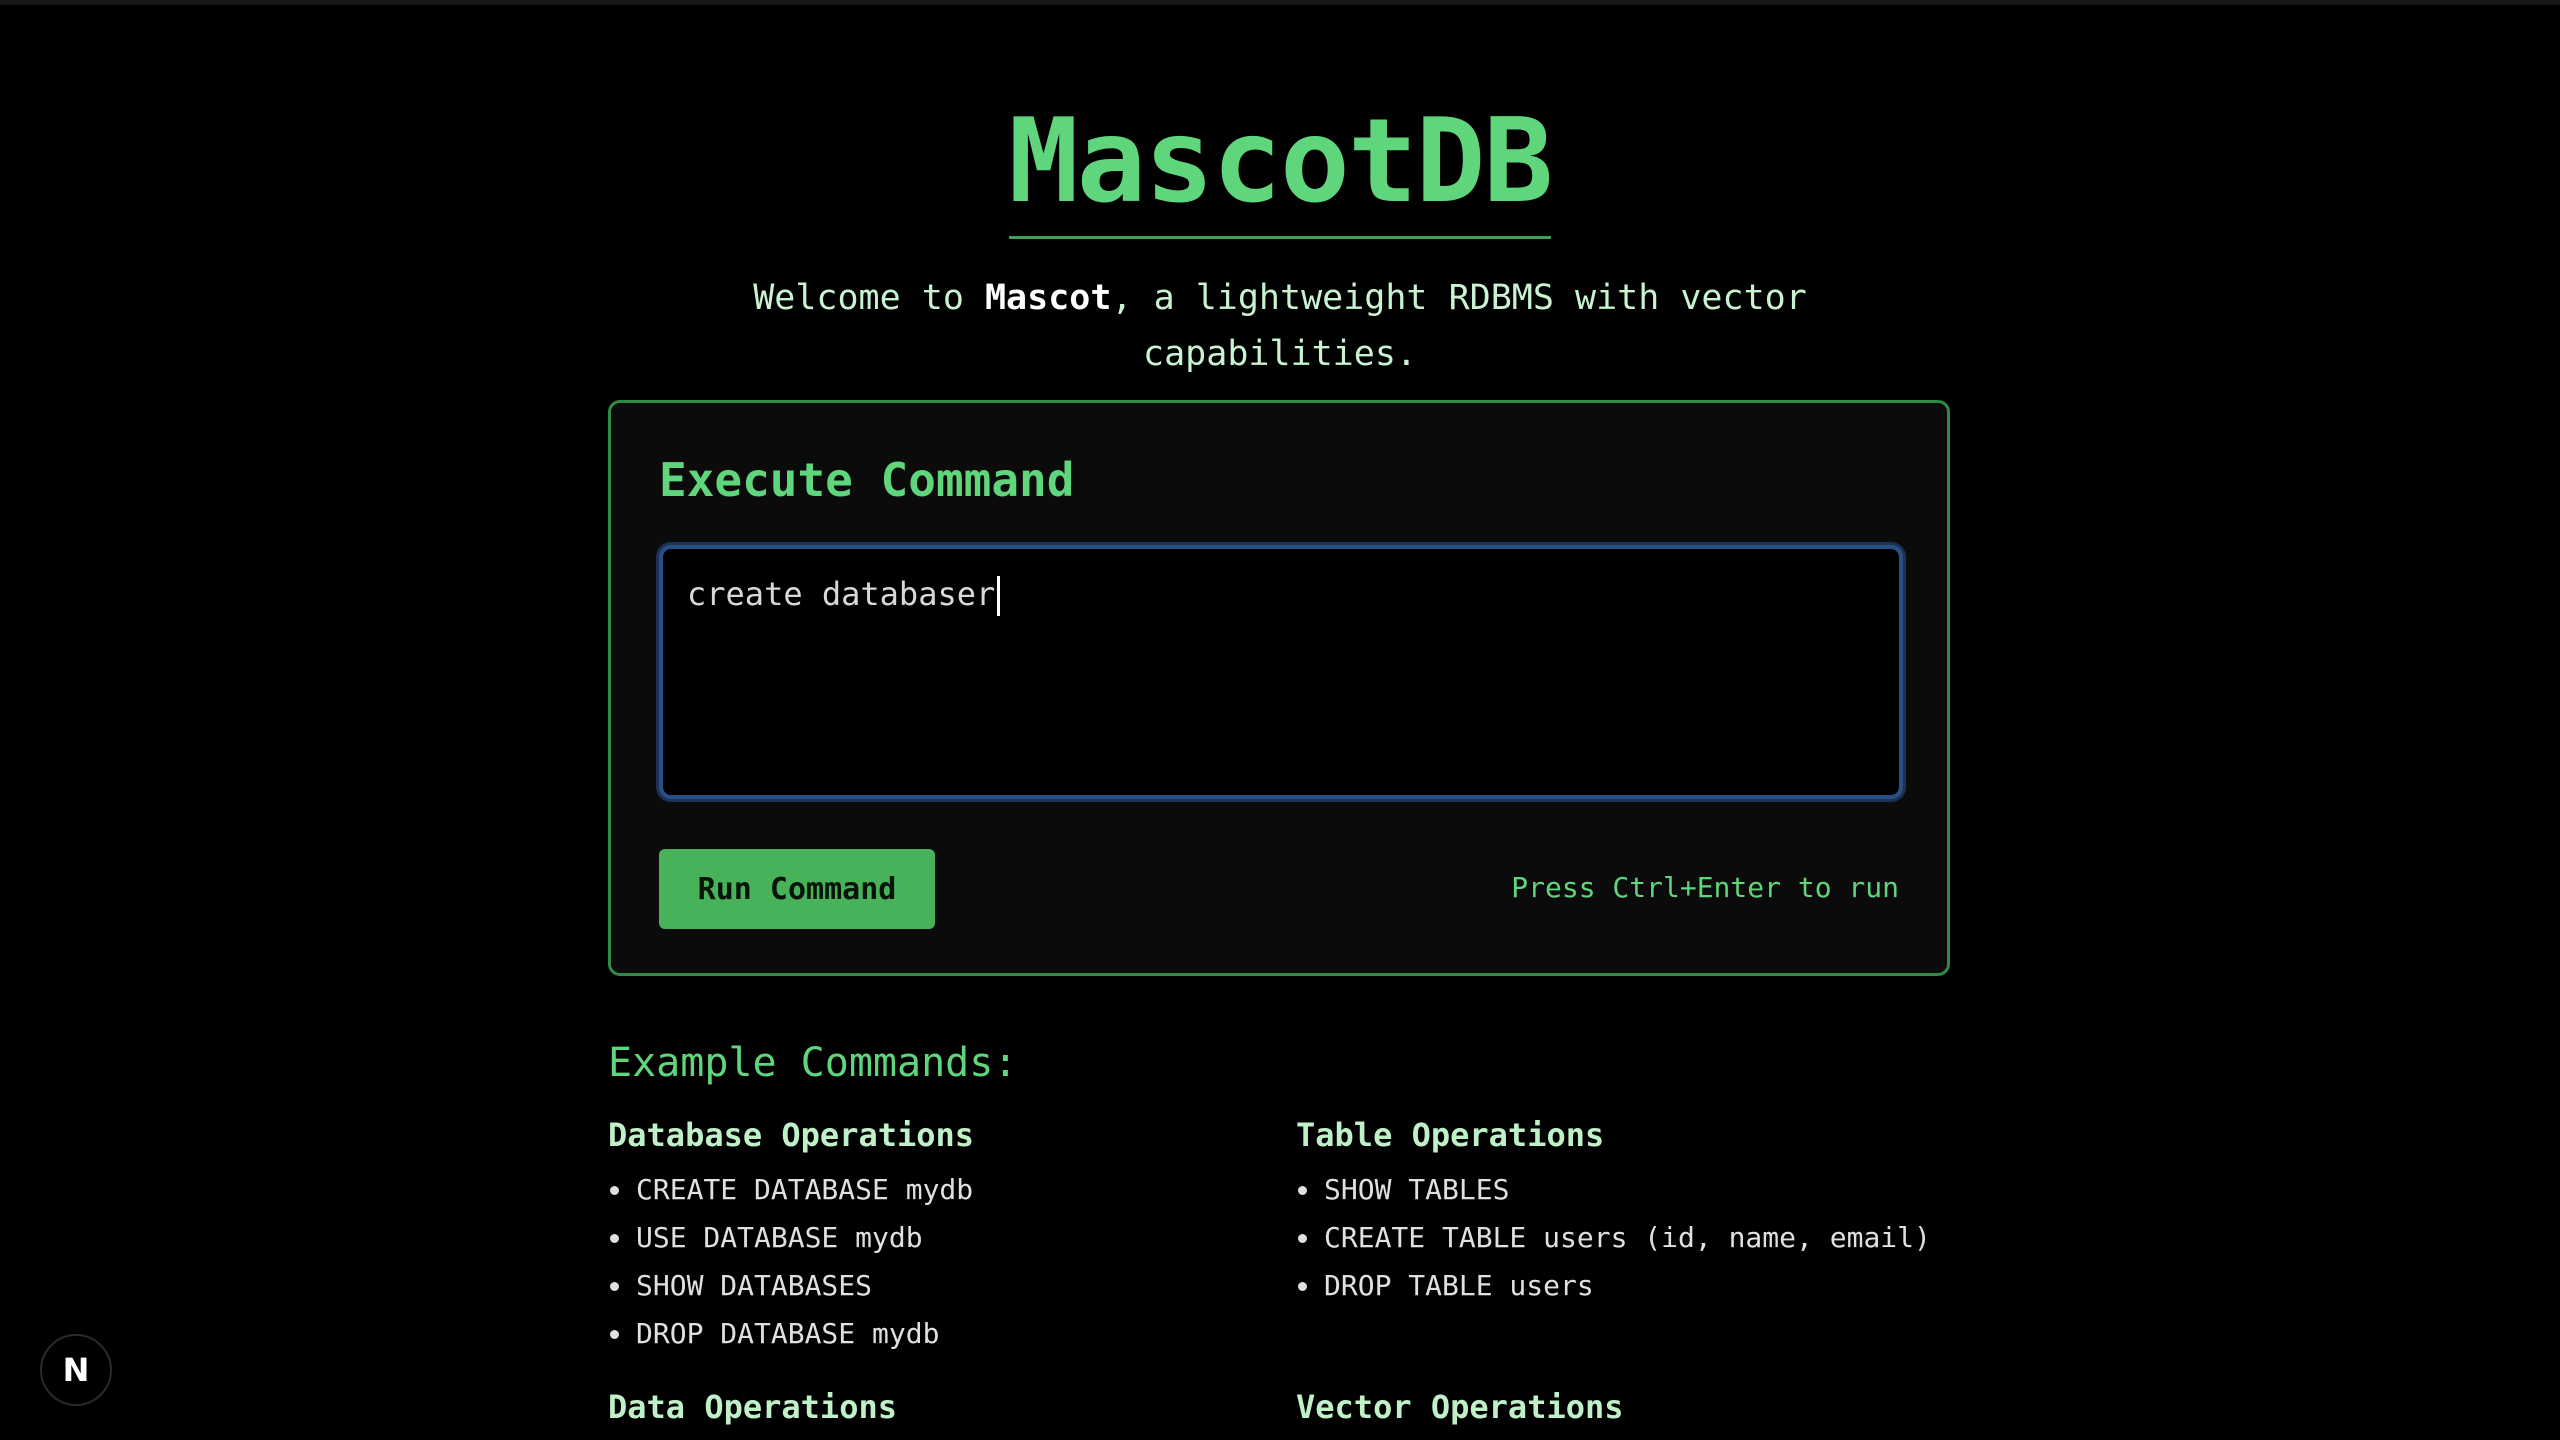 The height and width of the screenshot is (1440, 2560). Describe the element at coordinates (791, 1135) in the screenshot. I see `group-title: Database Operations` at that location.